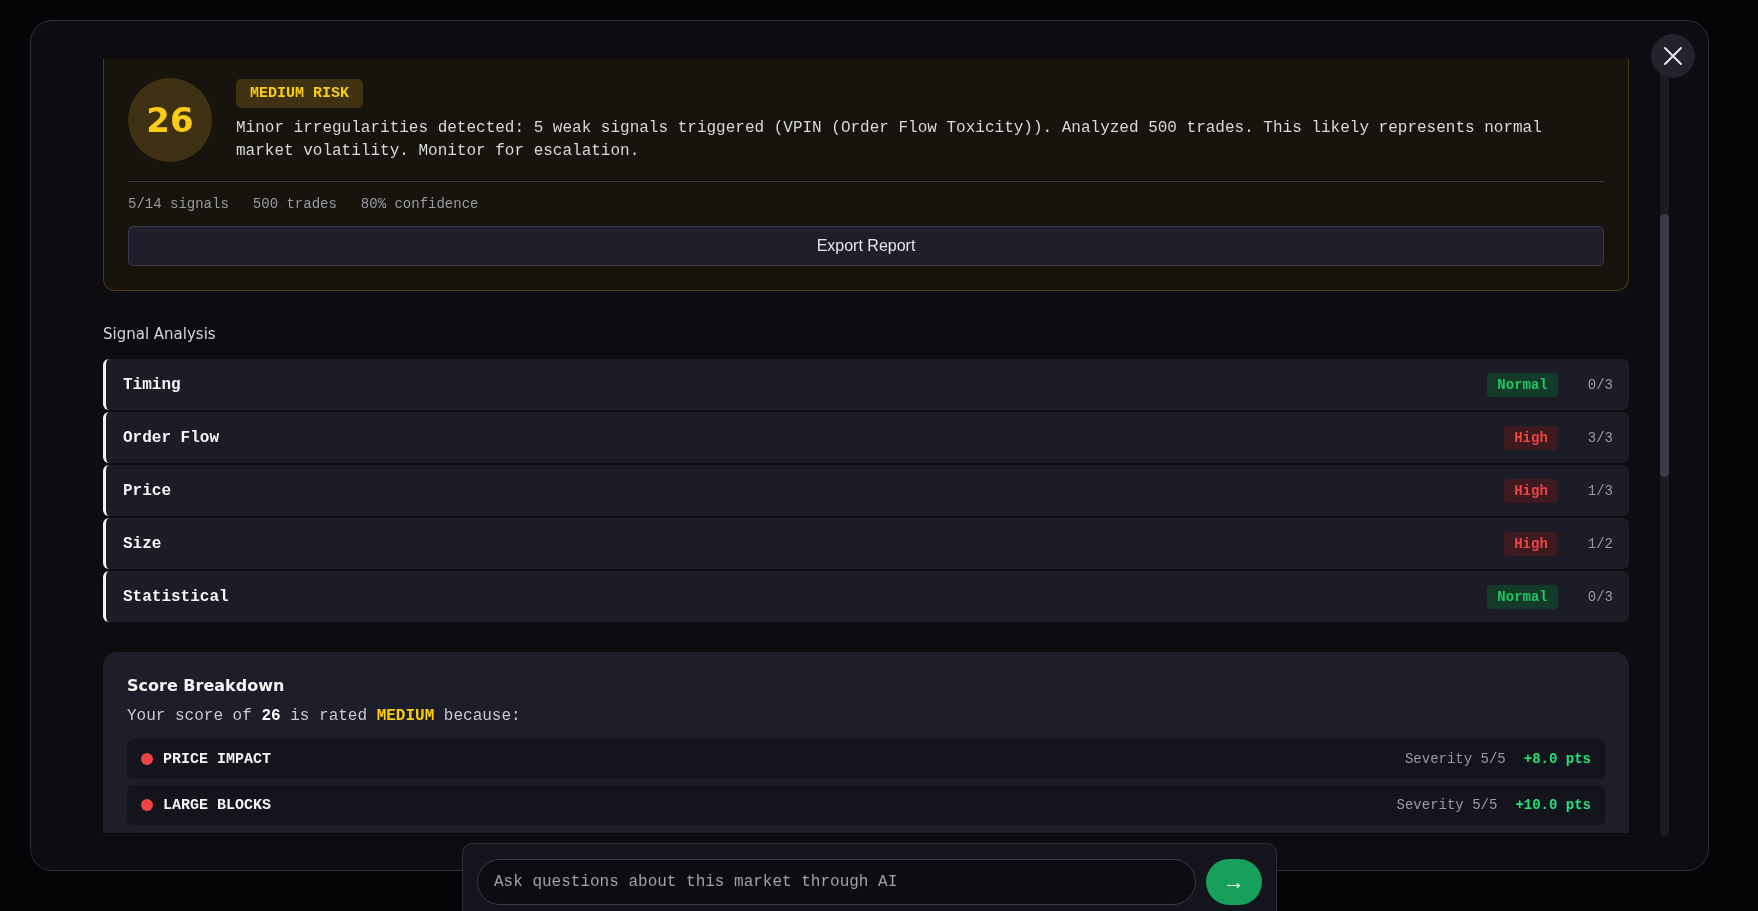  I want to click on signal-count: 3/3, so click(1600, 437).